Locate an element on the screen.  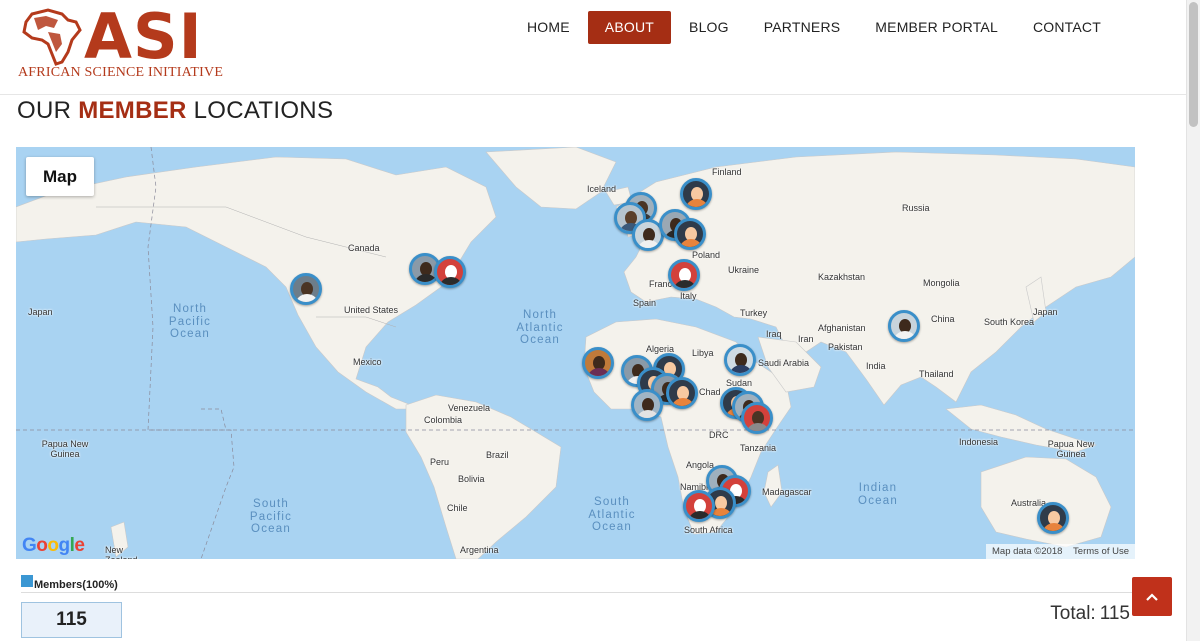
country-label: Chad is located at coordinates (710, 392).